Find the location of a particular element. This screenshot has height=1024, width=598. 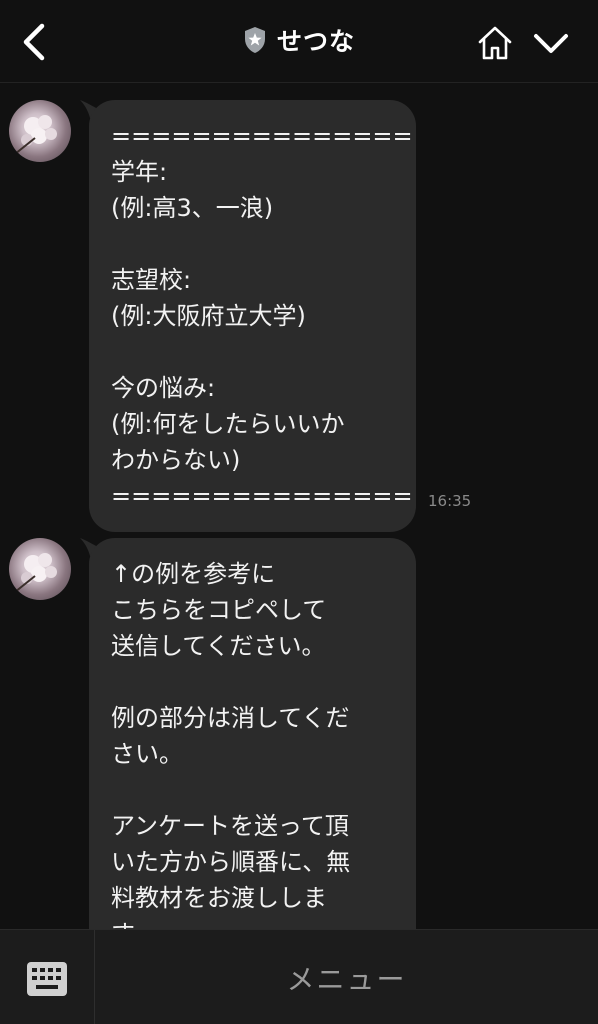

message-line: (例:何をしたらいいか is located at coordinates (228, 424).